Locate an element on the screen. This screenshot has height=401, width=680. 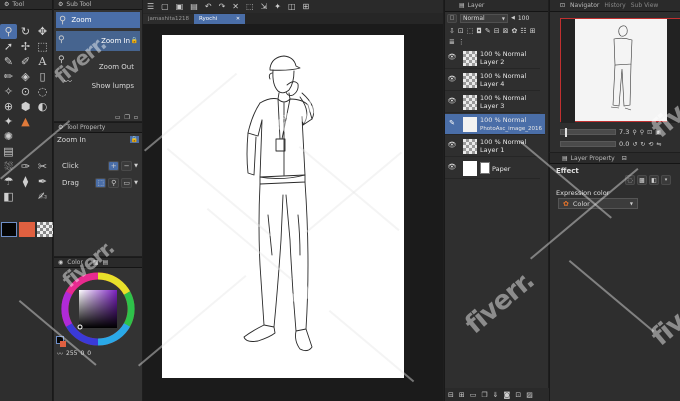
clear-icon: ✕ is located at coordinates (235, 6).